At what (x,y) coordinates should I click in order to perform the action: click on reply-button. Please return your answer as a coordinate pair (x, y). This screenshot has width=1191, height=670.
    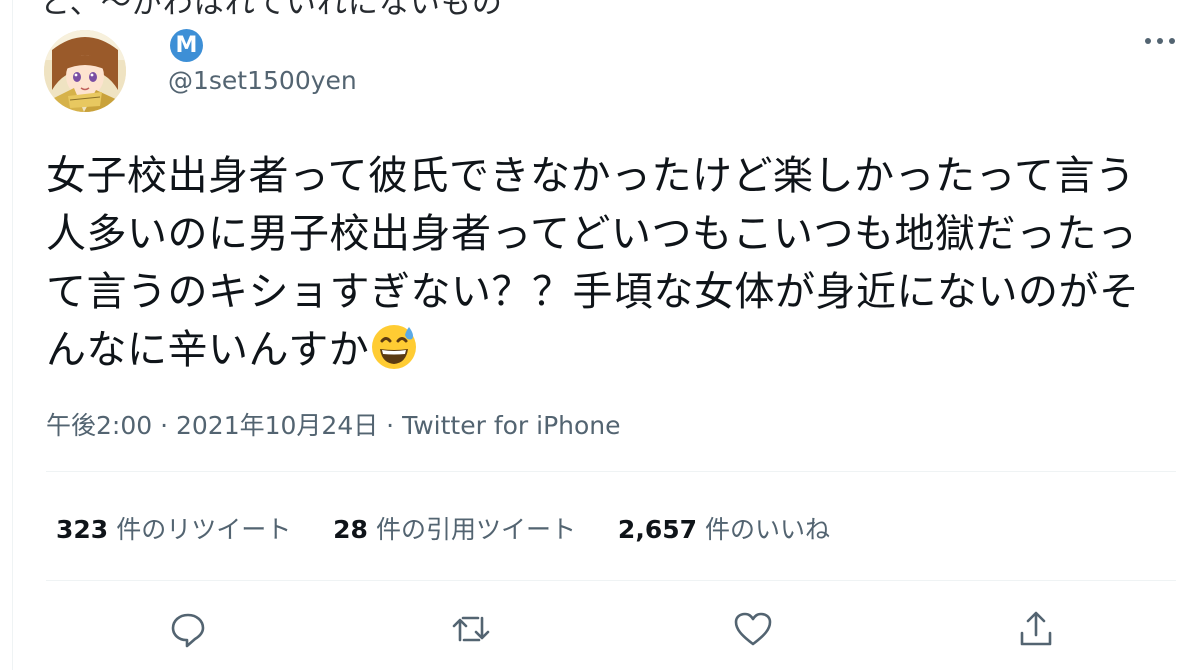
    Looking at the image, I should click on (188, 629).